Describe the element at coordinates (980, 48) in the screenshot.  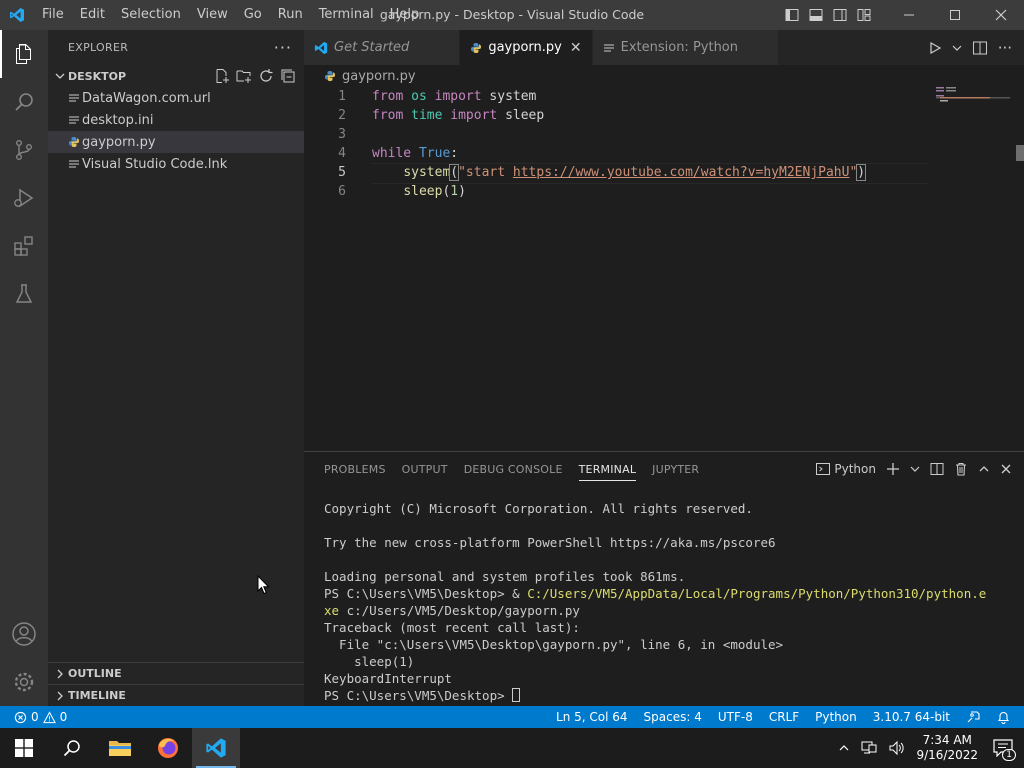
I see `split-editor-icon` at that location.